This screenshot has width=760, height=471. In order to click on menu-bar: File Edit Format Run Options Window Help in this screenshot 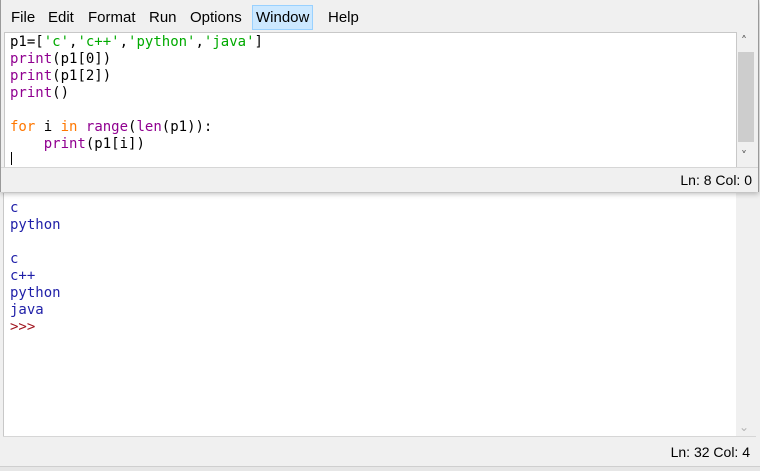, I will do `click(379, 16)`.